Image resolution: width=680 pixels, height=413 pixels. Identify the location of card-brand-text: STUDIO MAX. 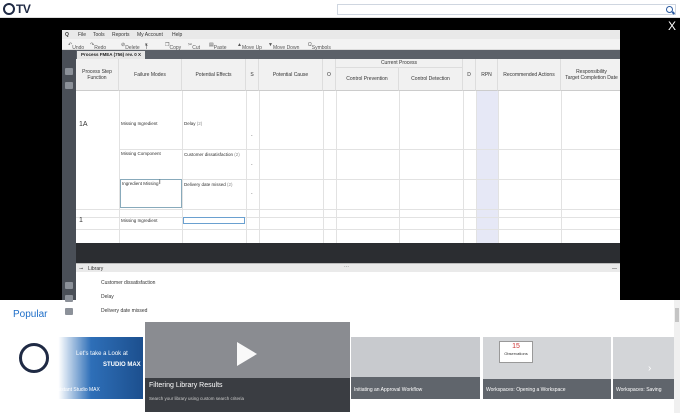
(122, 365).